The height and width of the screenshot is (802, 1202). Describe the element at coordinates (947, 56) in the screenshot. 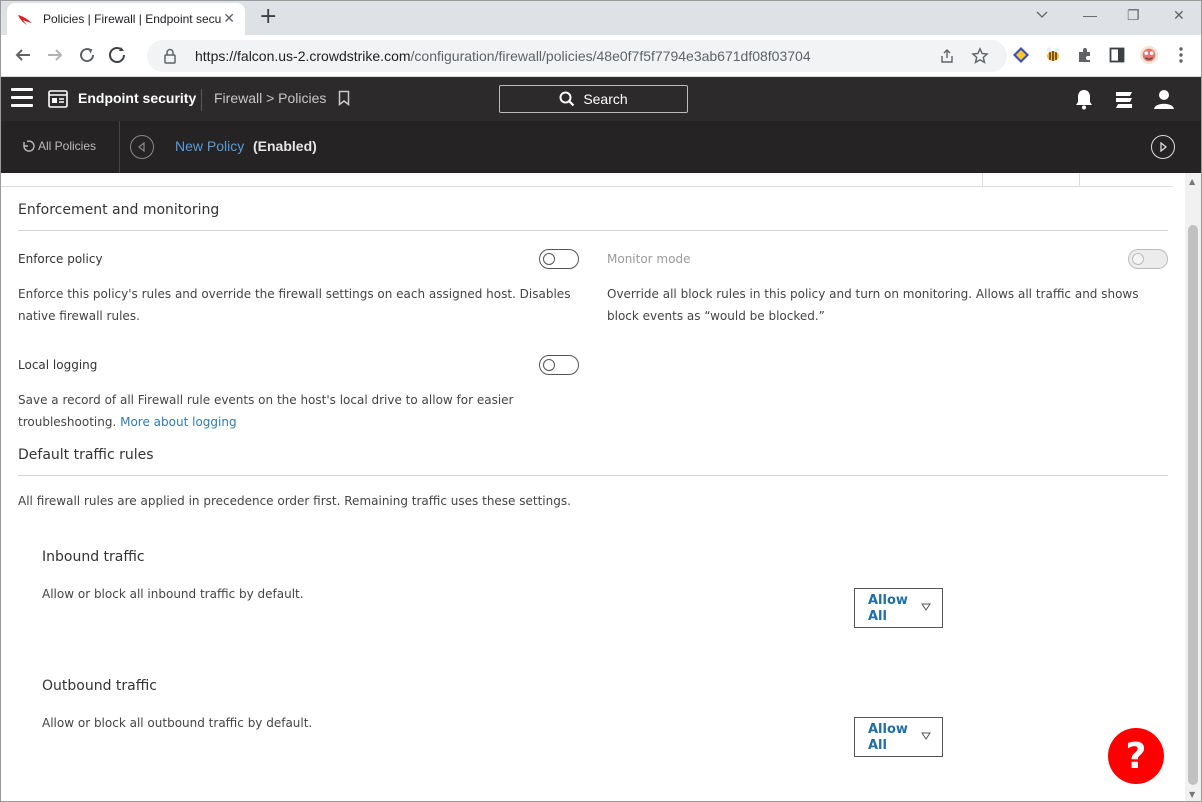

I see `share-icon` at that location.